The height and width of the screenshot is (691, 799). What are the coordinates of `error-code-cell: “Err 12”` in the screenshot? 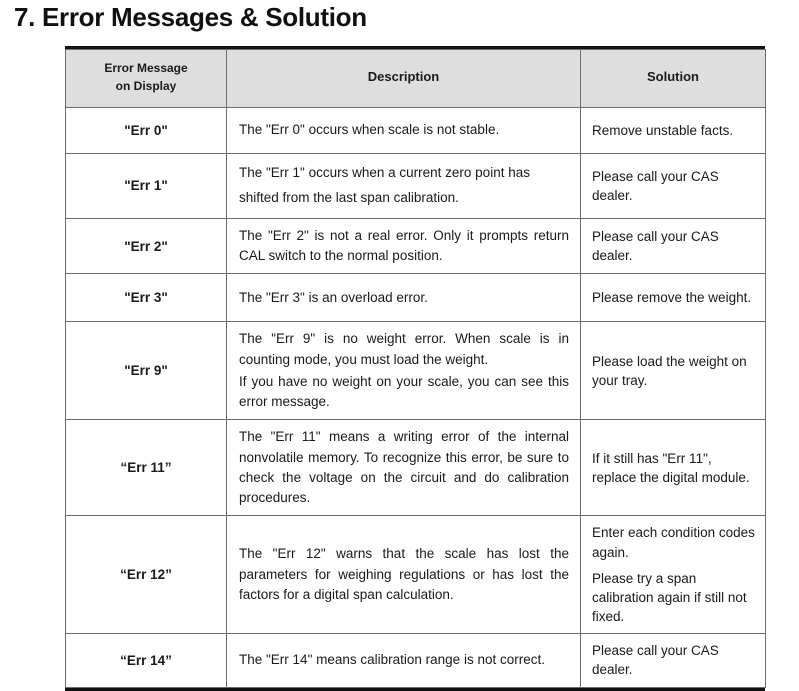 It's located at (146, 575).